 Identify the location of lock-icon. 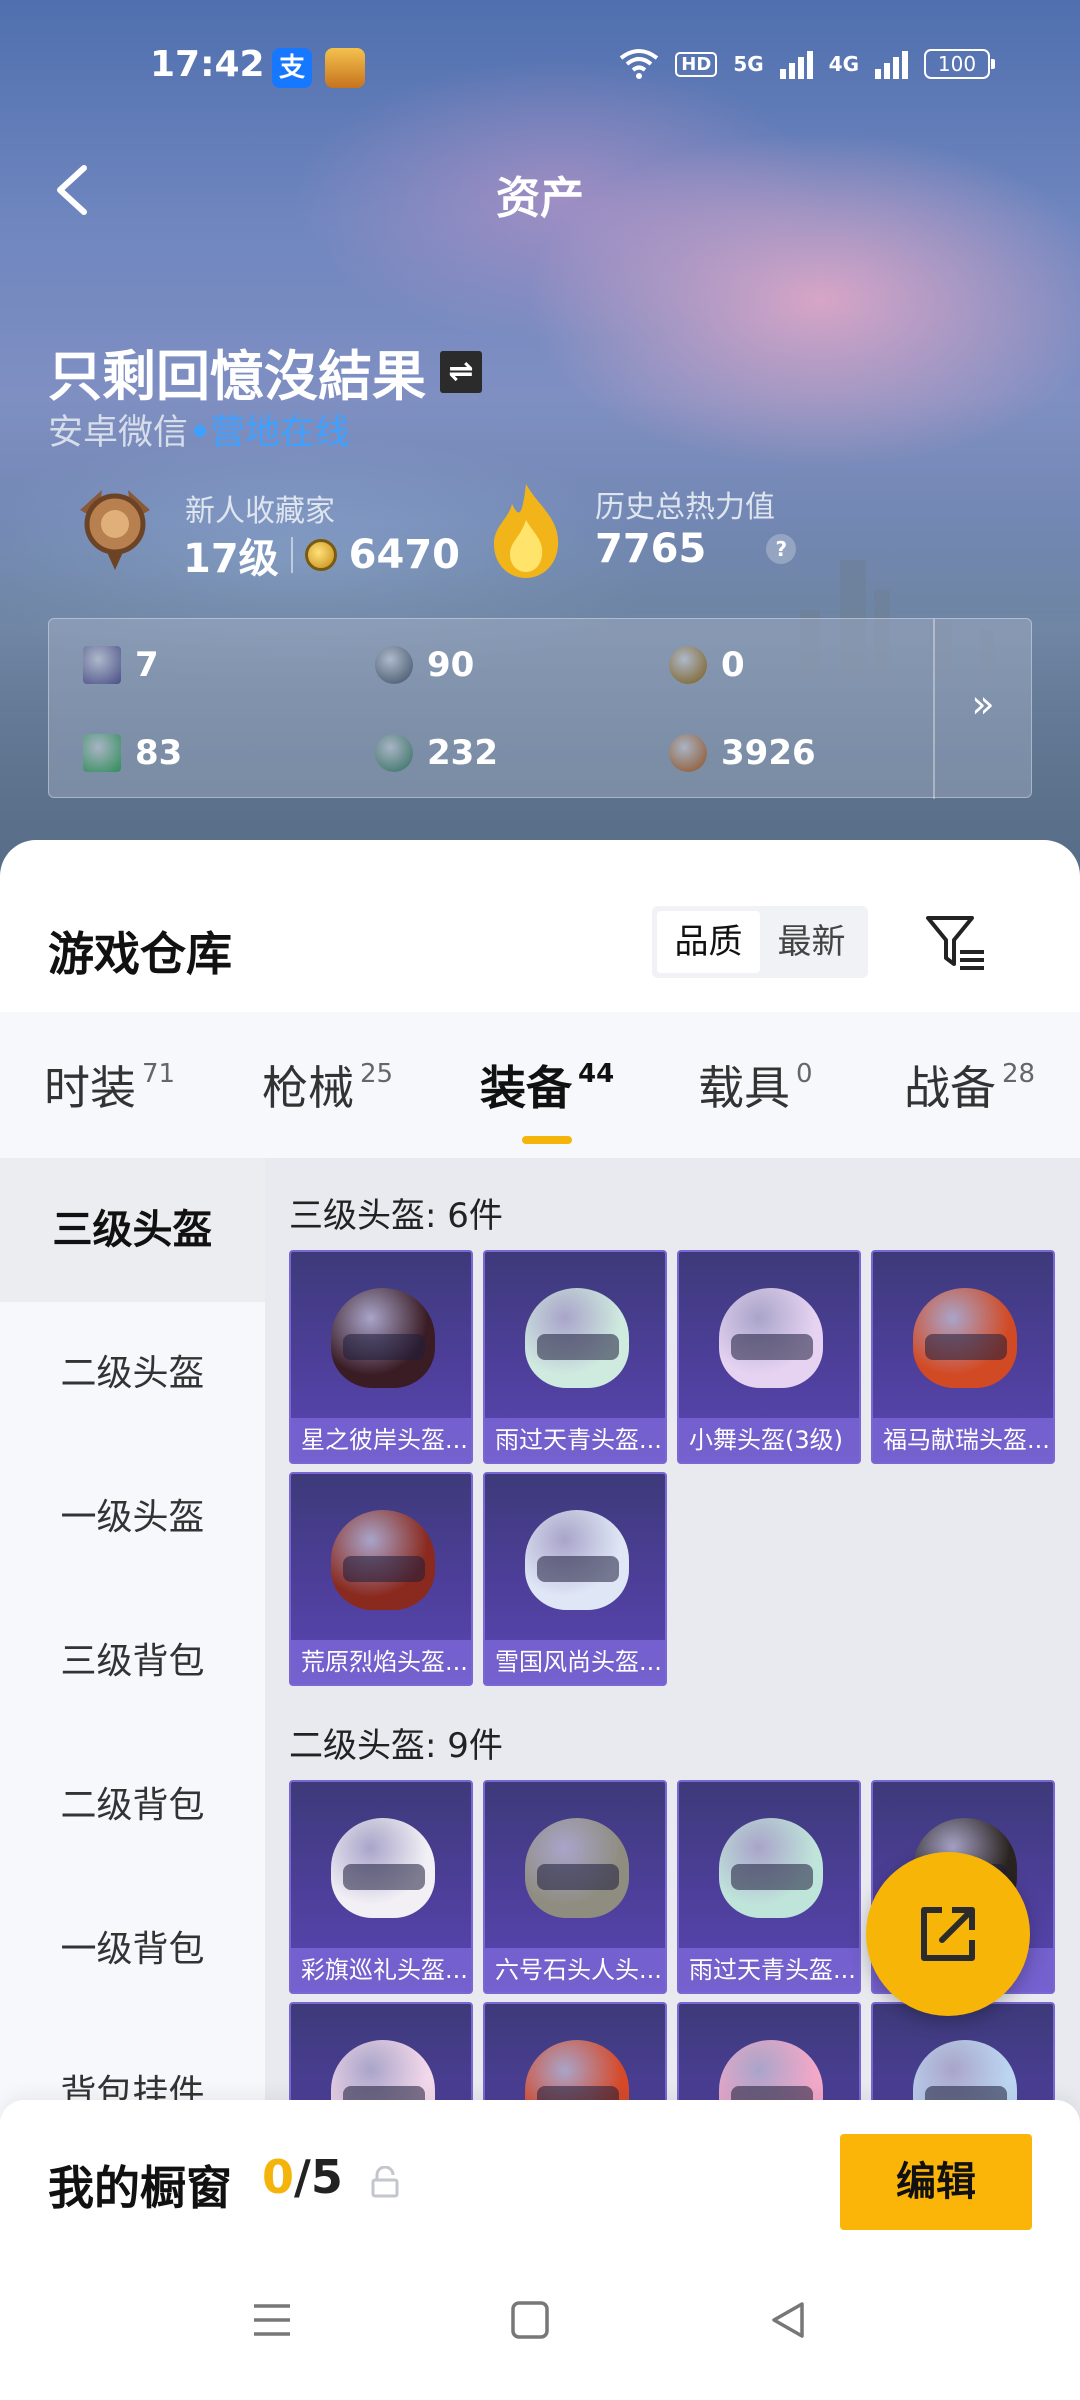
(385, 2182).